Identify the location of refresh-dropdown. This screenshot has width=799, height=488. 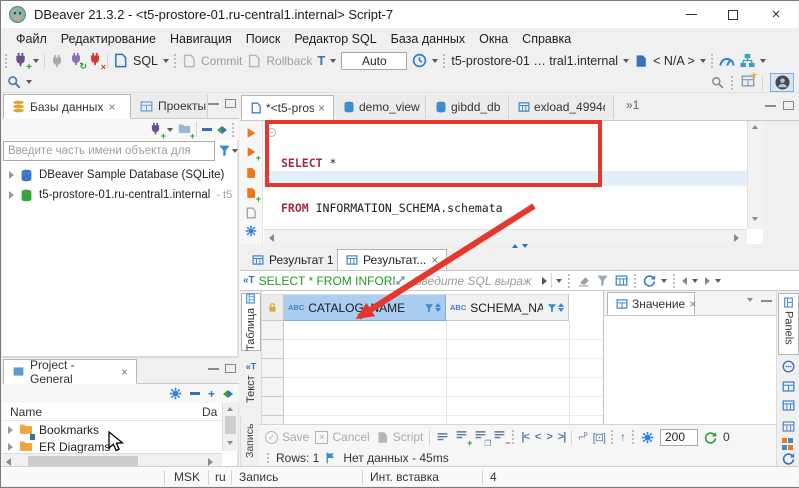
(663, 280).